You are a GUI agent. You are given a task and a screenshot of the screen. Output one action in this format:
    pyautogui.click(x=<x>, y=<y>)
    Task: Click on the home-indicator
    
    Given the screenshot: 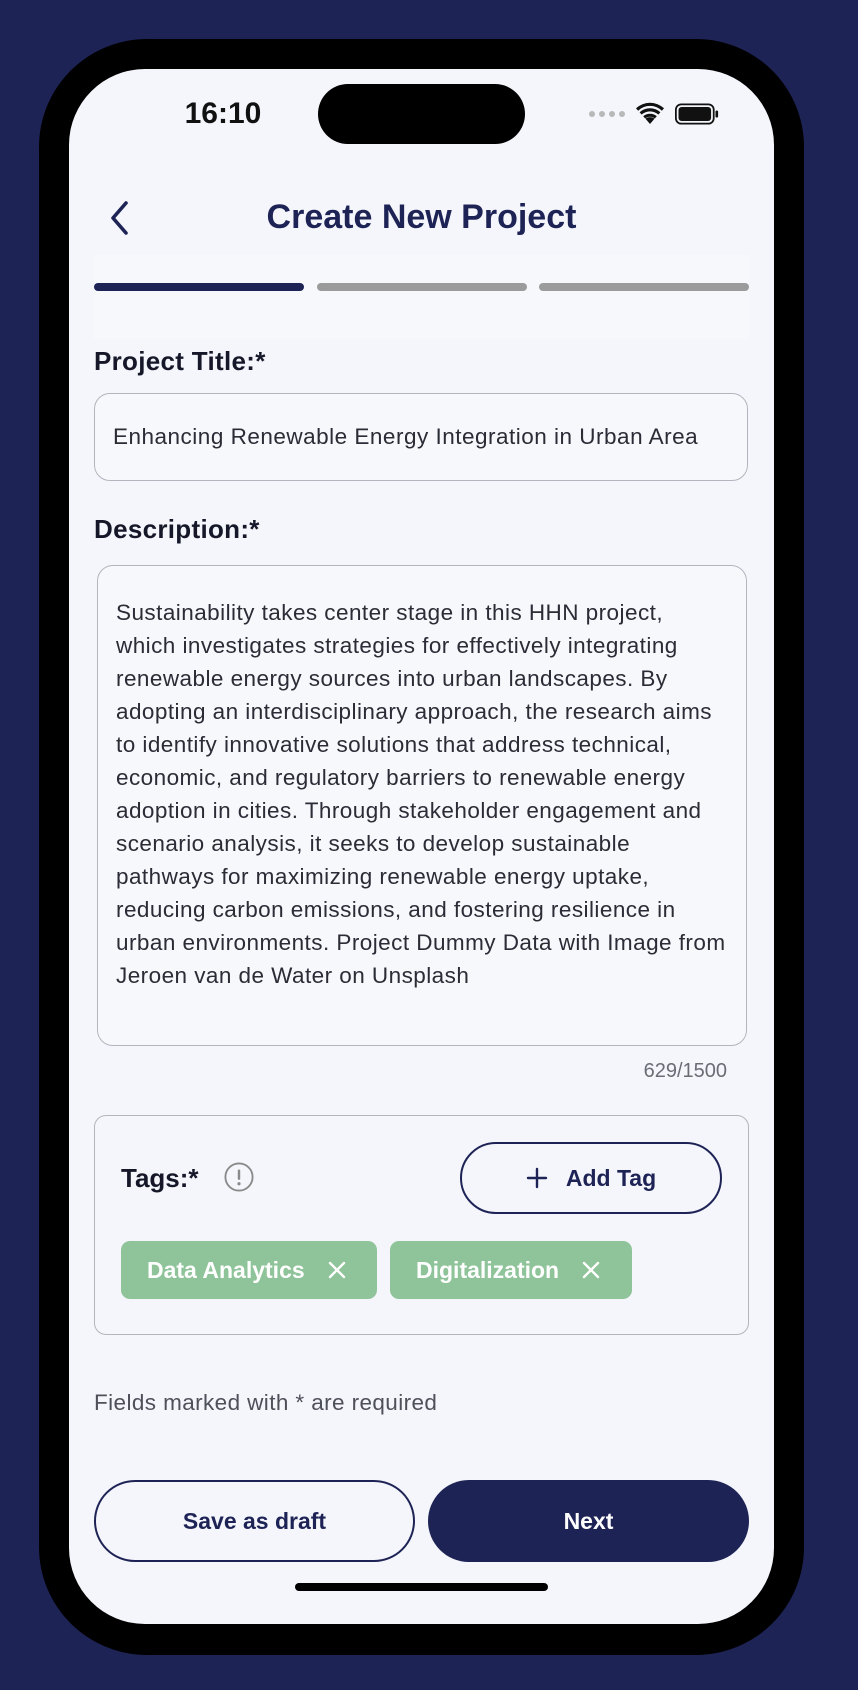 What is the action you would take?
    pyautogui.click(x=421, y=1587)
    